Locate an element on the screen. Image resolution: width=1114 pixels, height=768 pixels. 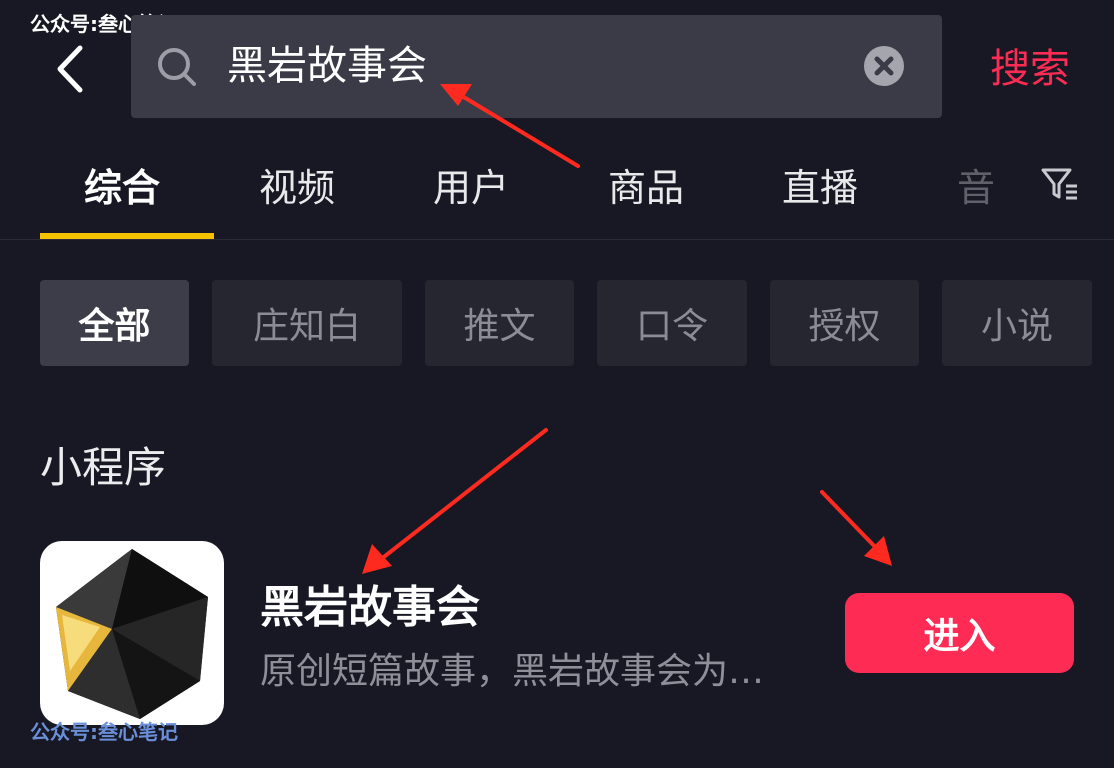
watermark-bottom: 公众号:叁心笔记 is located at coordinates (104, 732).